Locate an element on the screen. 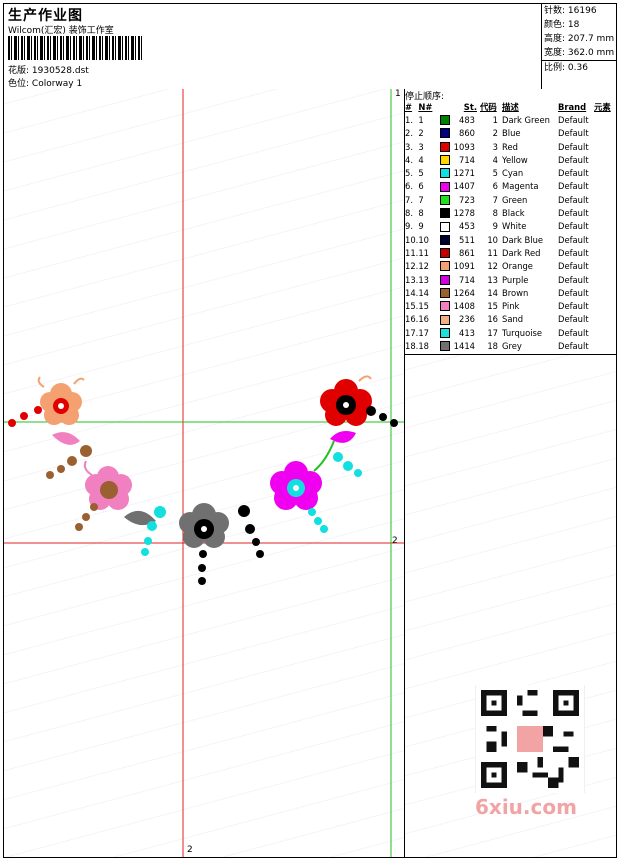  cell-desc: Blue is located at coordinates (511, 133).